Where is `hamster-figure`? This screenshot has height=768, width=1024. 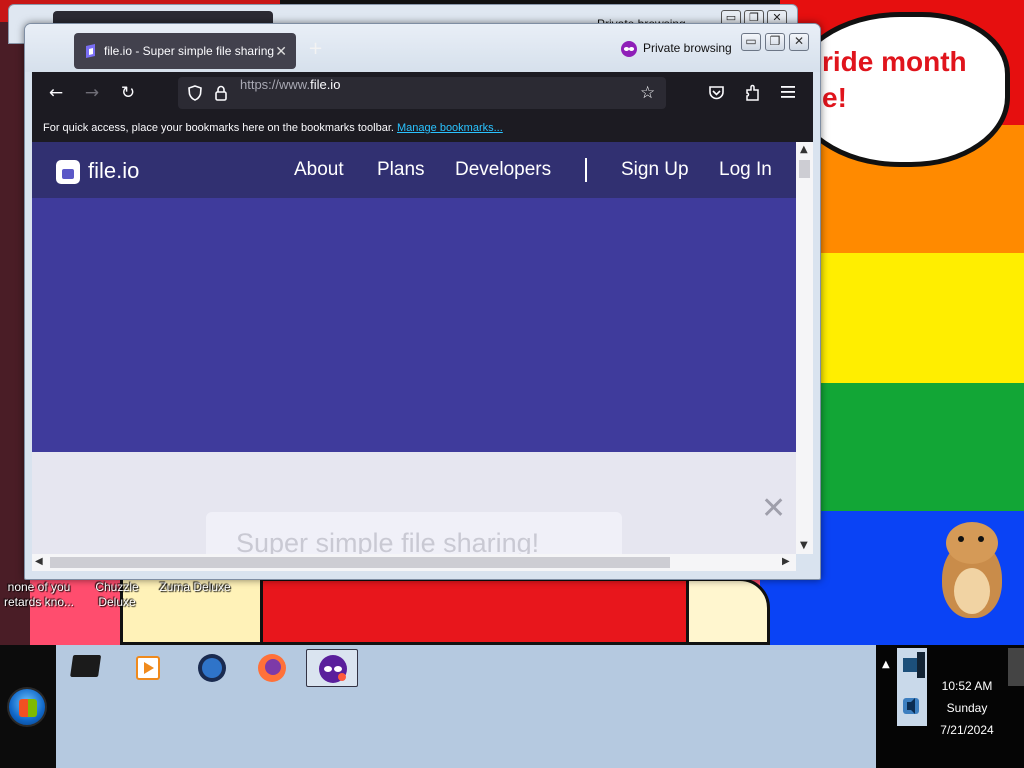 hamster-figure is located at coordinates (972, 570).